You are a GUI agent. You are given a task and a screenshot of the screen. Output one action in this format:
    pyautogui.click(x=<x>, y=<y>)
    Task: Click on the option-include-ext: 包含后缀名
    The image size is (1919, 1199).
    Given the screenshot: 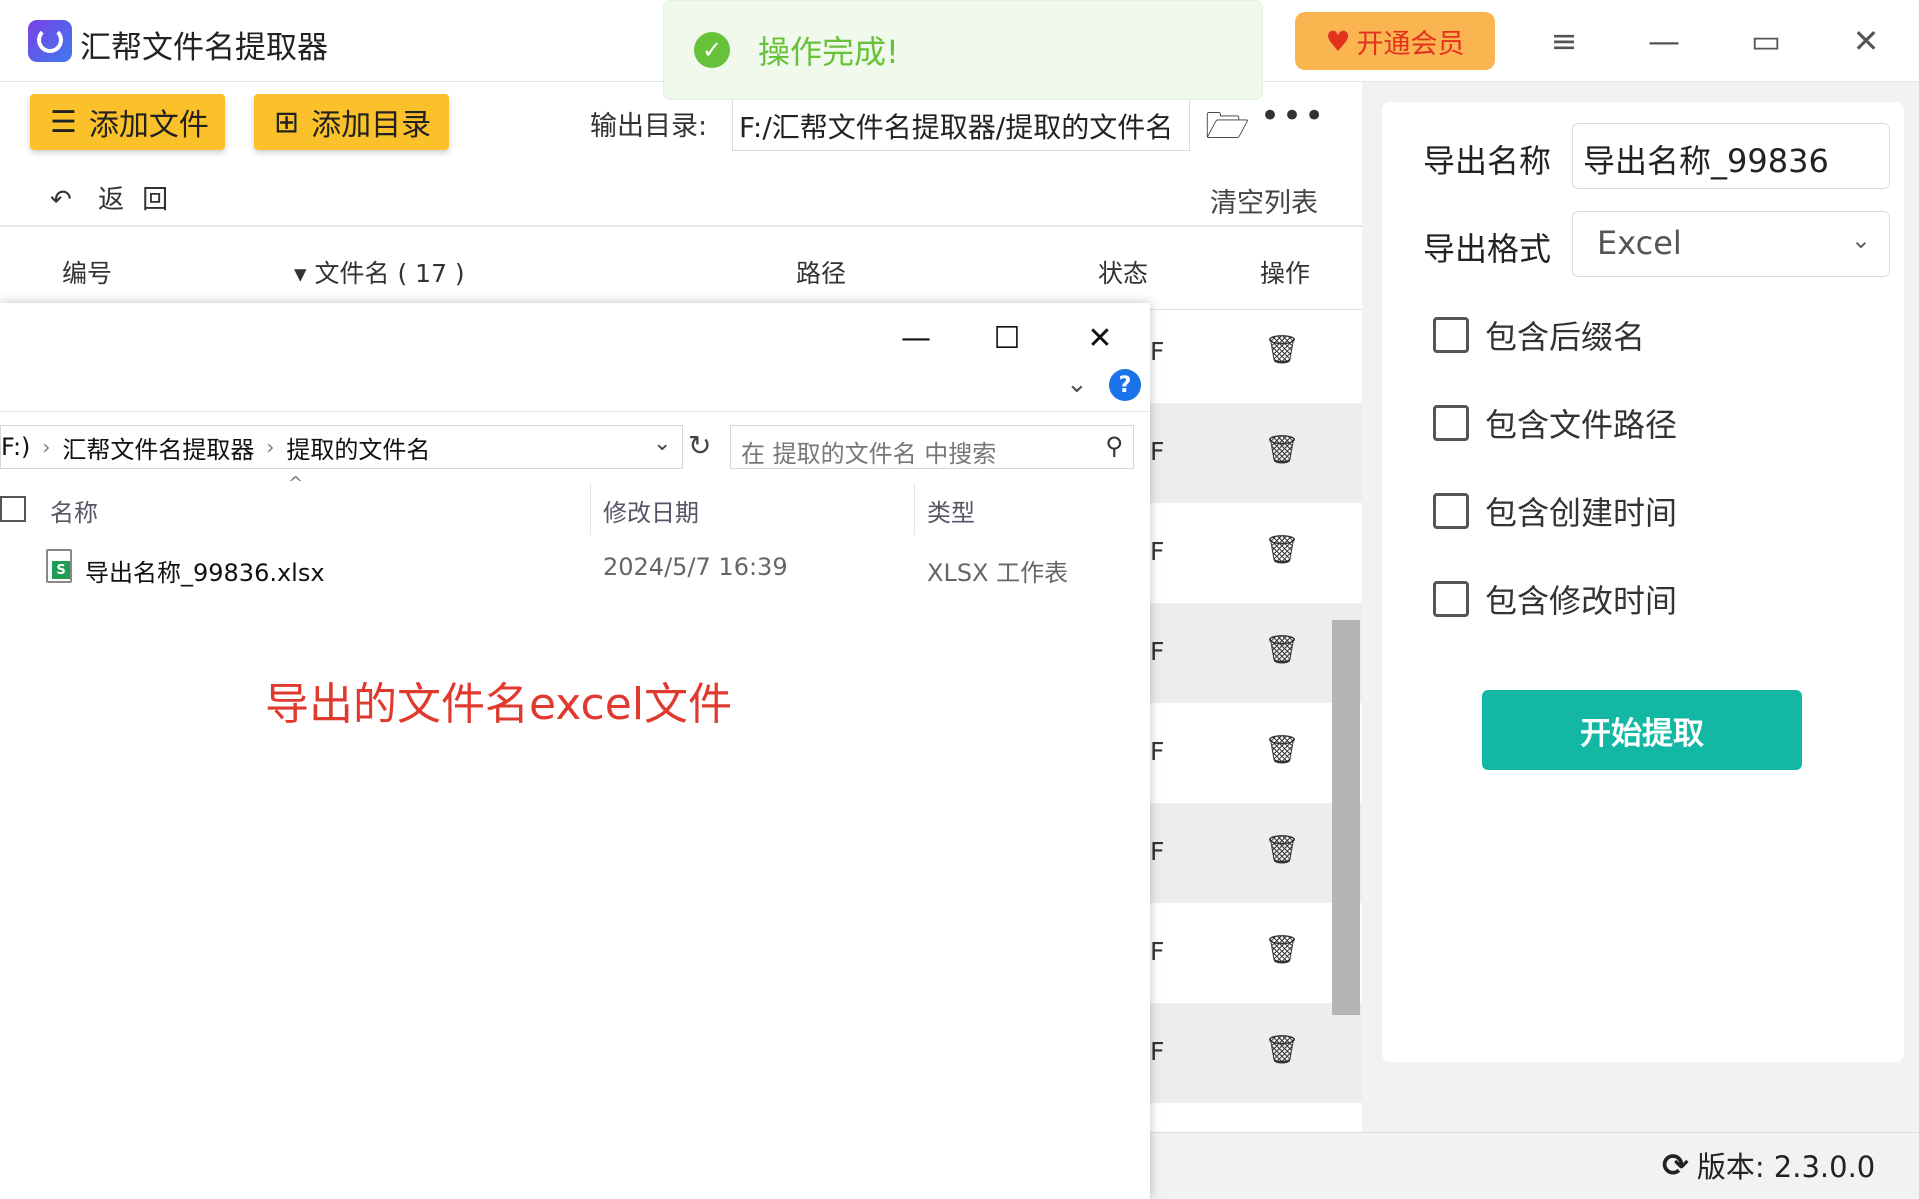 What is the action you would take?
    pyautogui.click(x=1539, y=335)
    